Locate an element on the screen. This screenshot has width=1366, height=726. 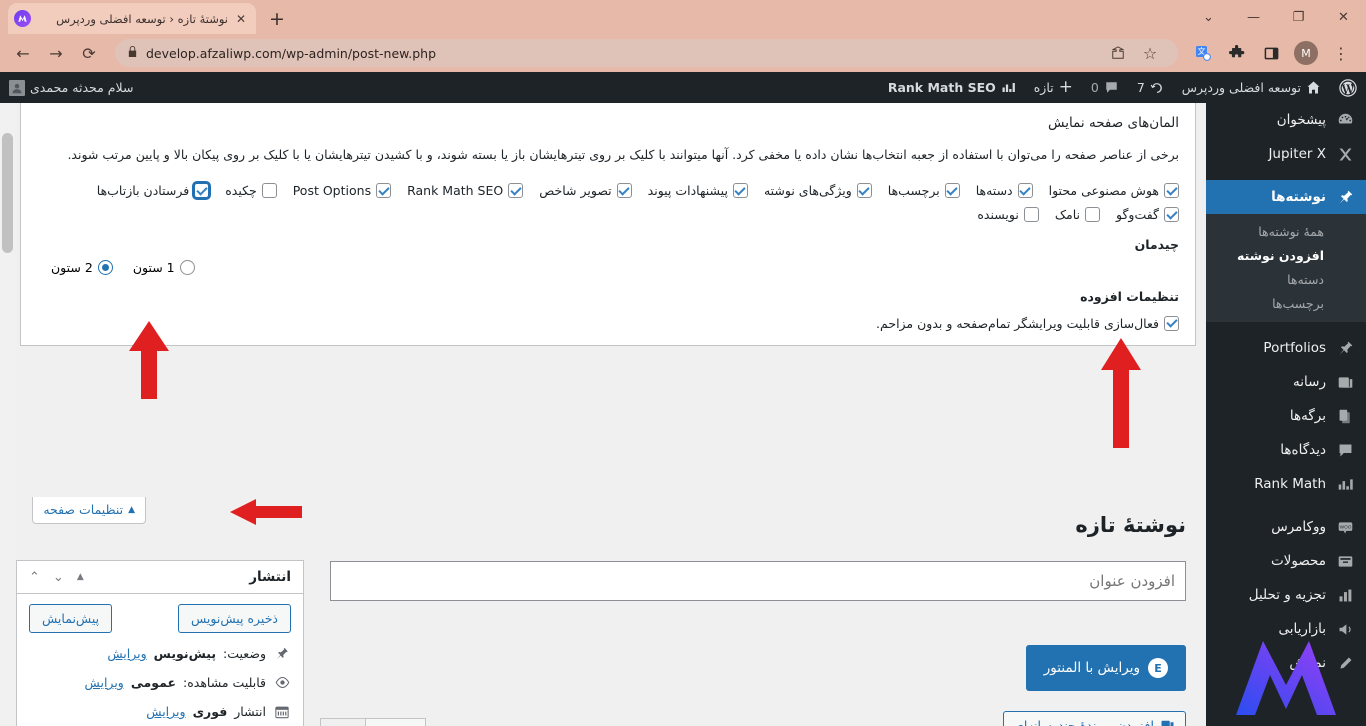
screen-option-0-checkbox is located at coordinates (1171, 190).